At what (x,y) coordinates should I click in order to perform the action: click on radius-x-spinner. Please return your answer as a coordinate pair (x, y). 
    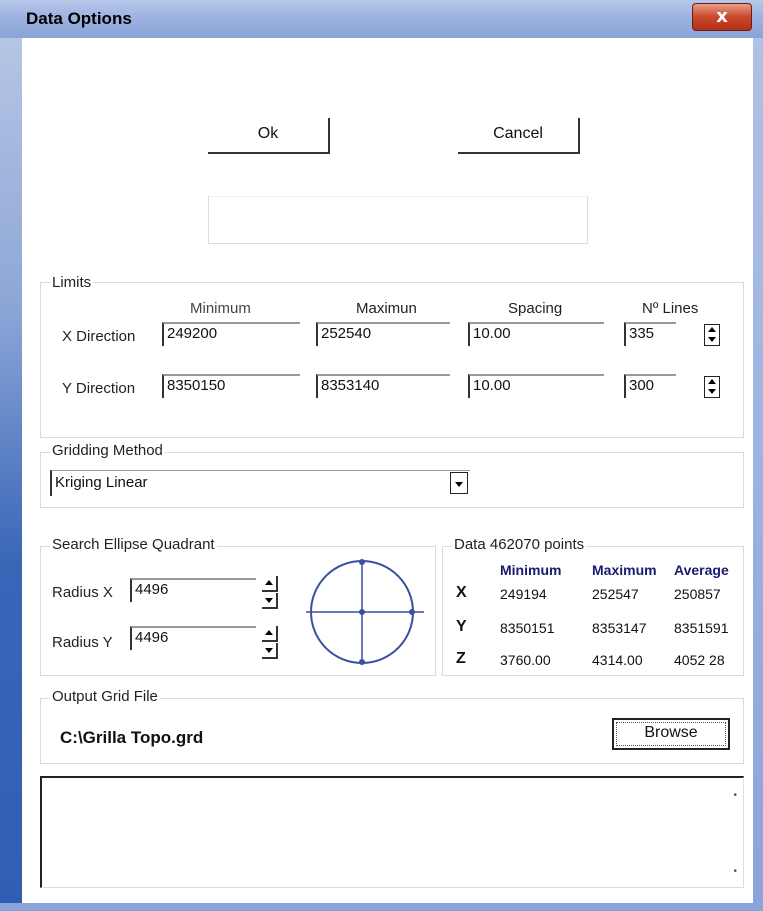
    Looking at the image, I should click on (270, 594).